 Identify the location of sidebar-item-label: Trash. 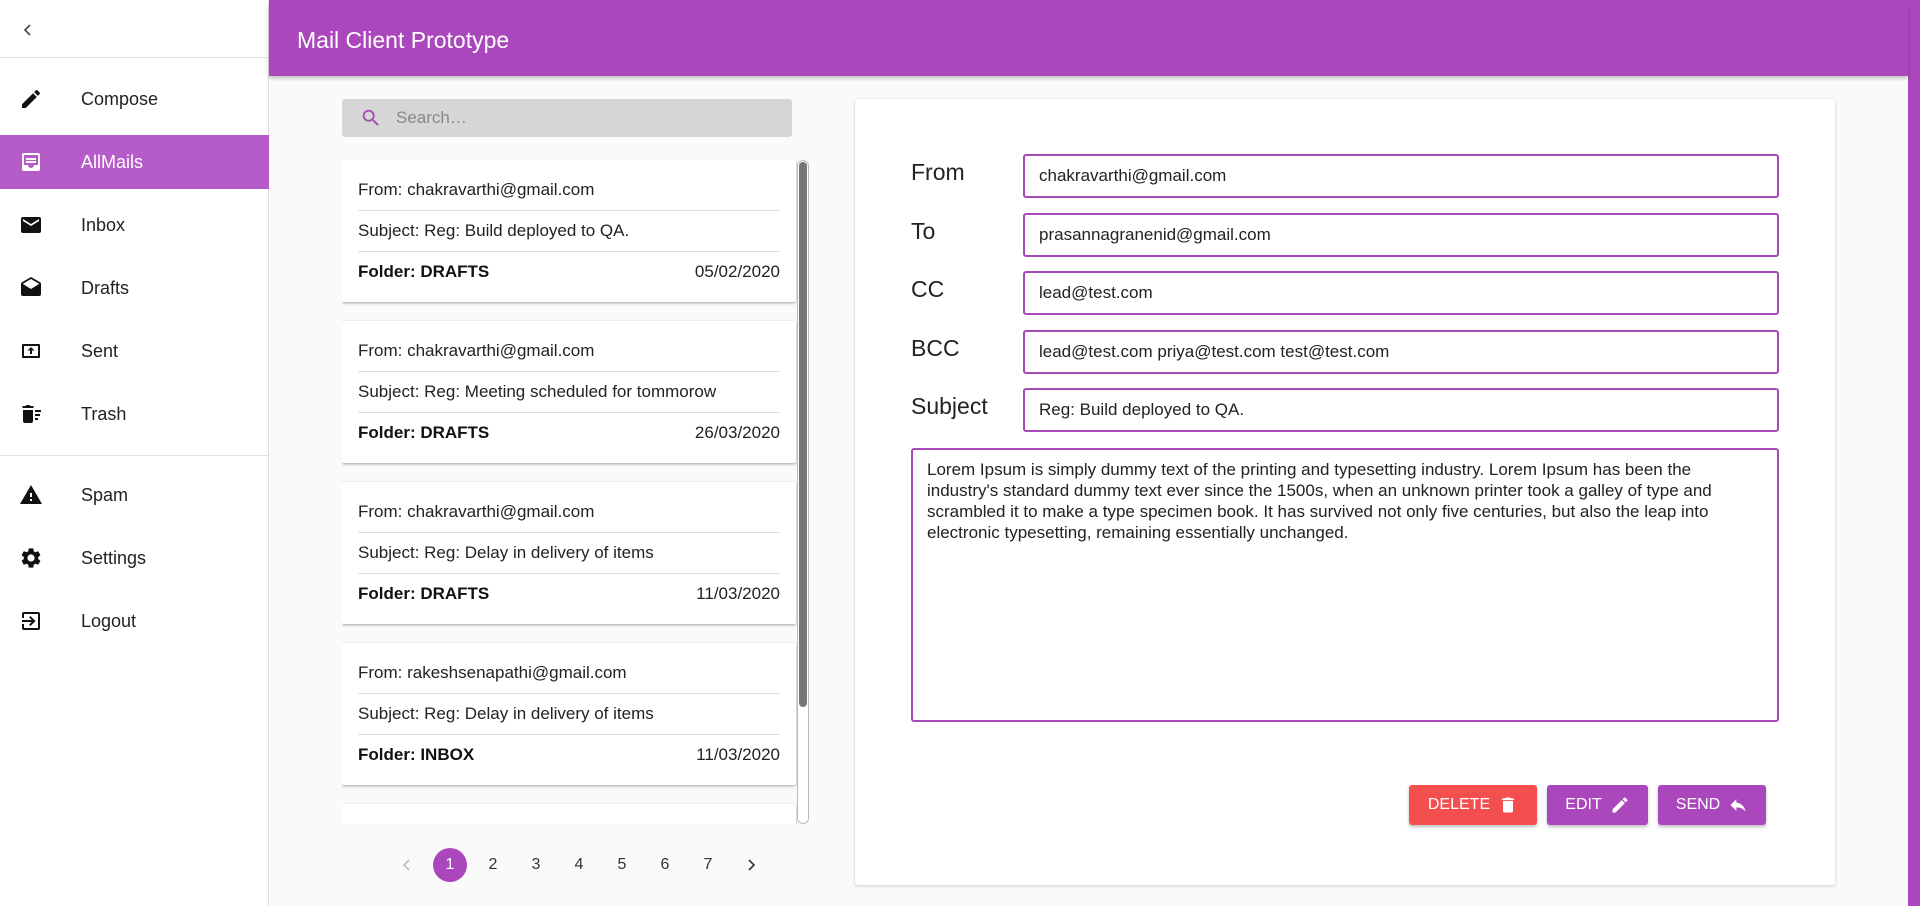
(104, 413).